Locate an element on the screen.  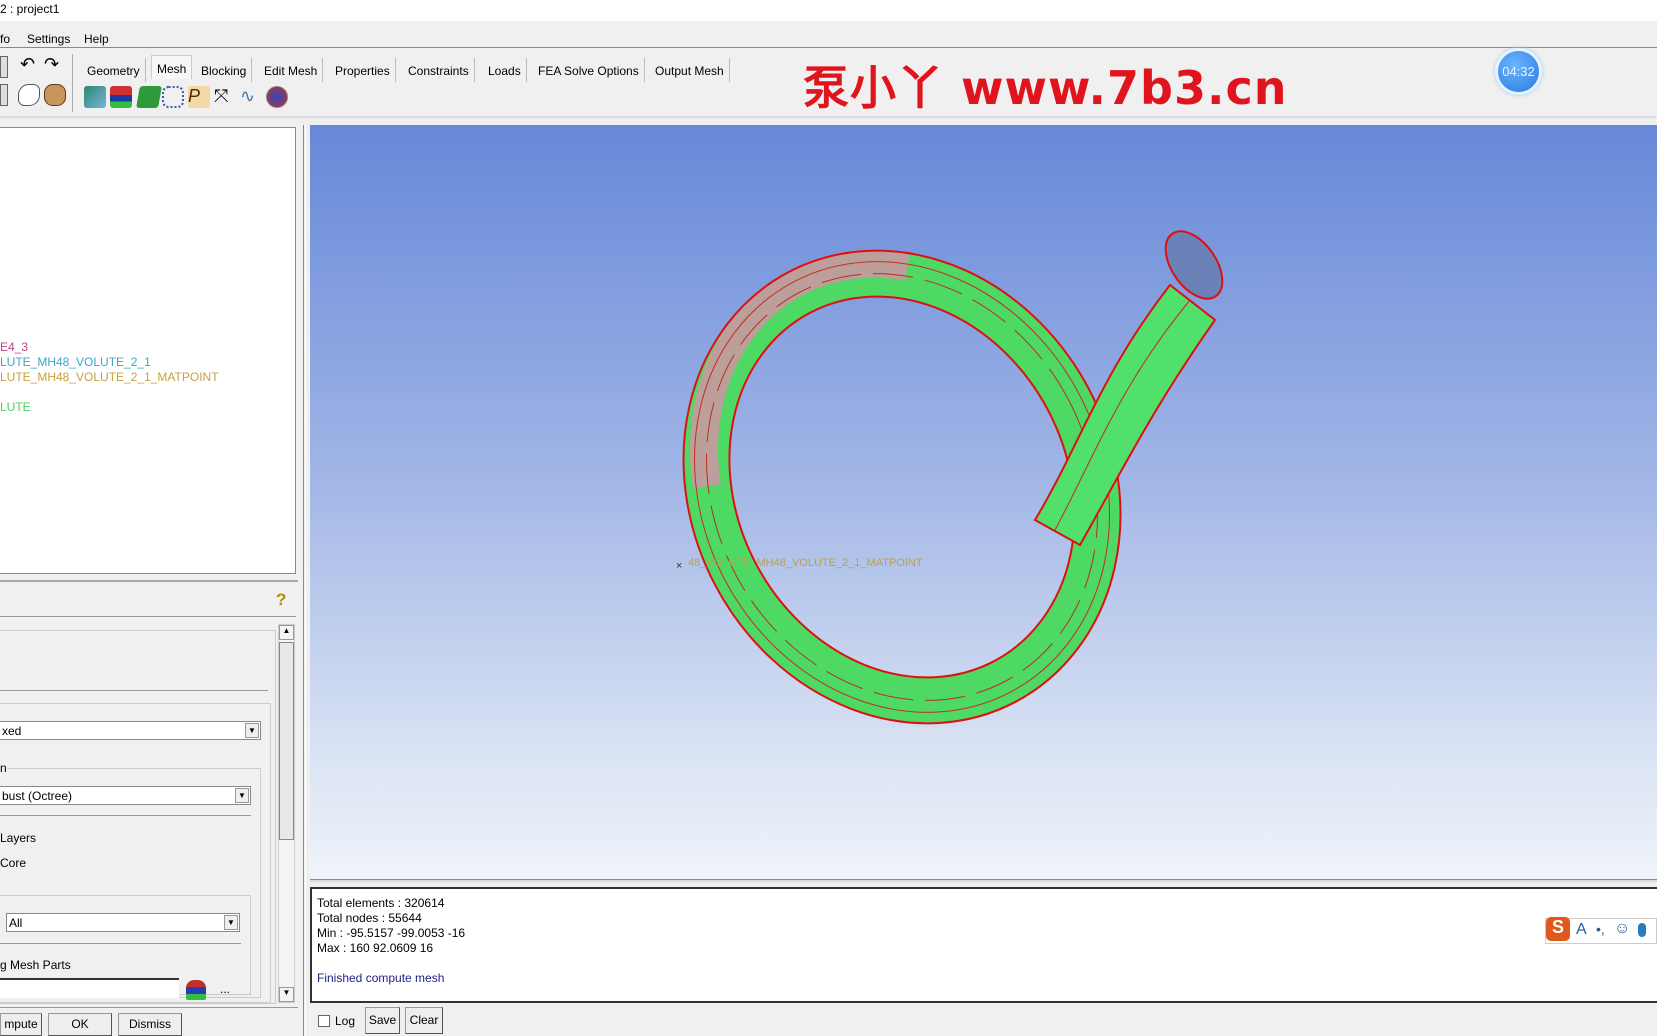
redo-icon: ↷ is located at coordinates (51, 64).